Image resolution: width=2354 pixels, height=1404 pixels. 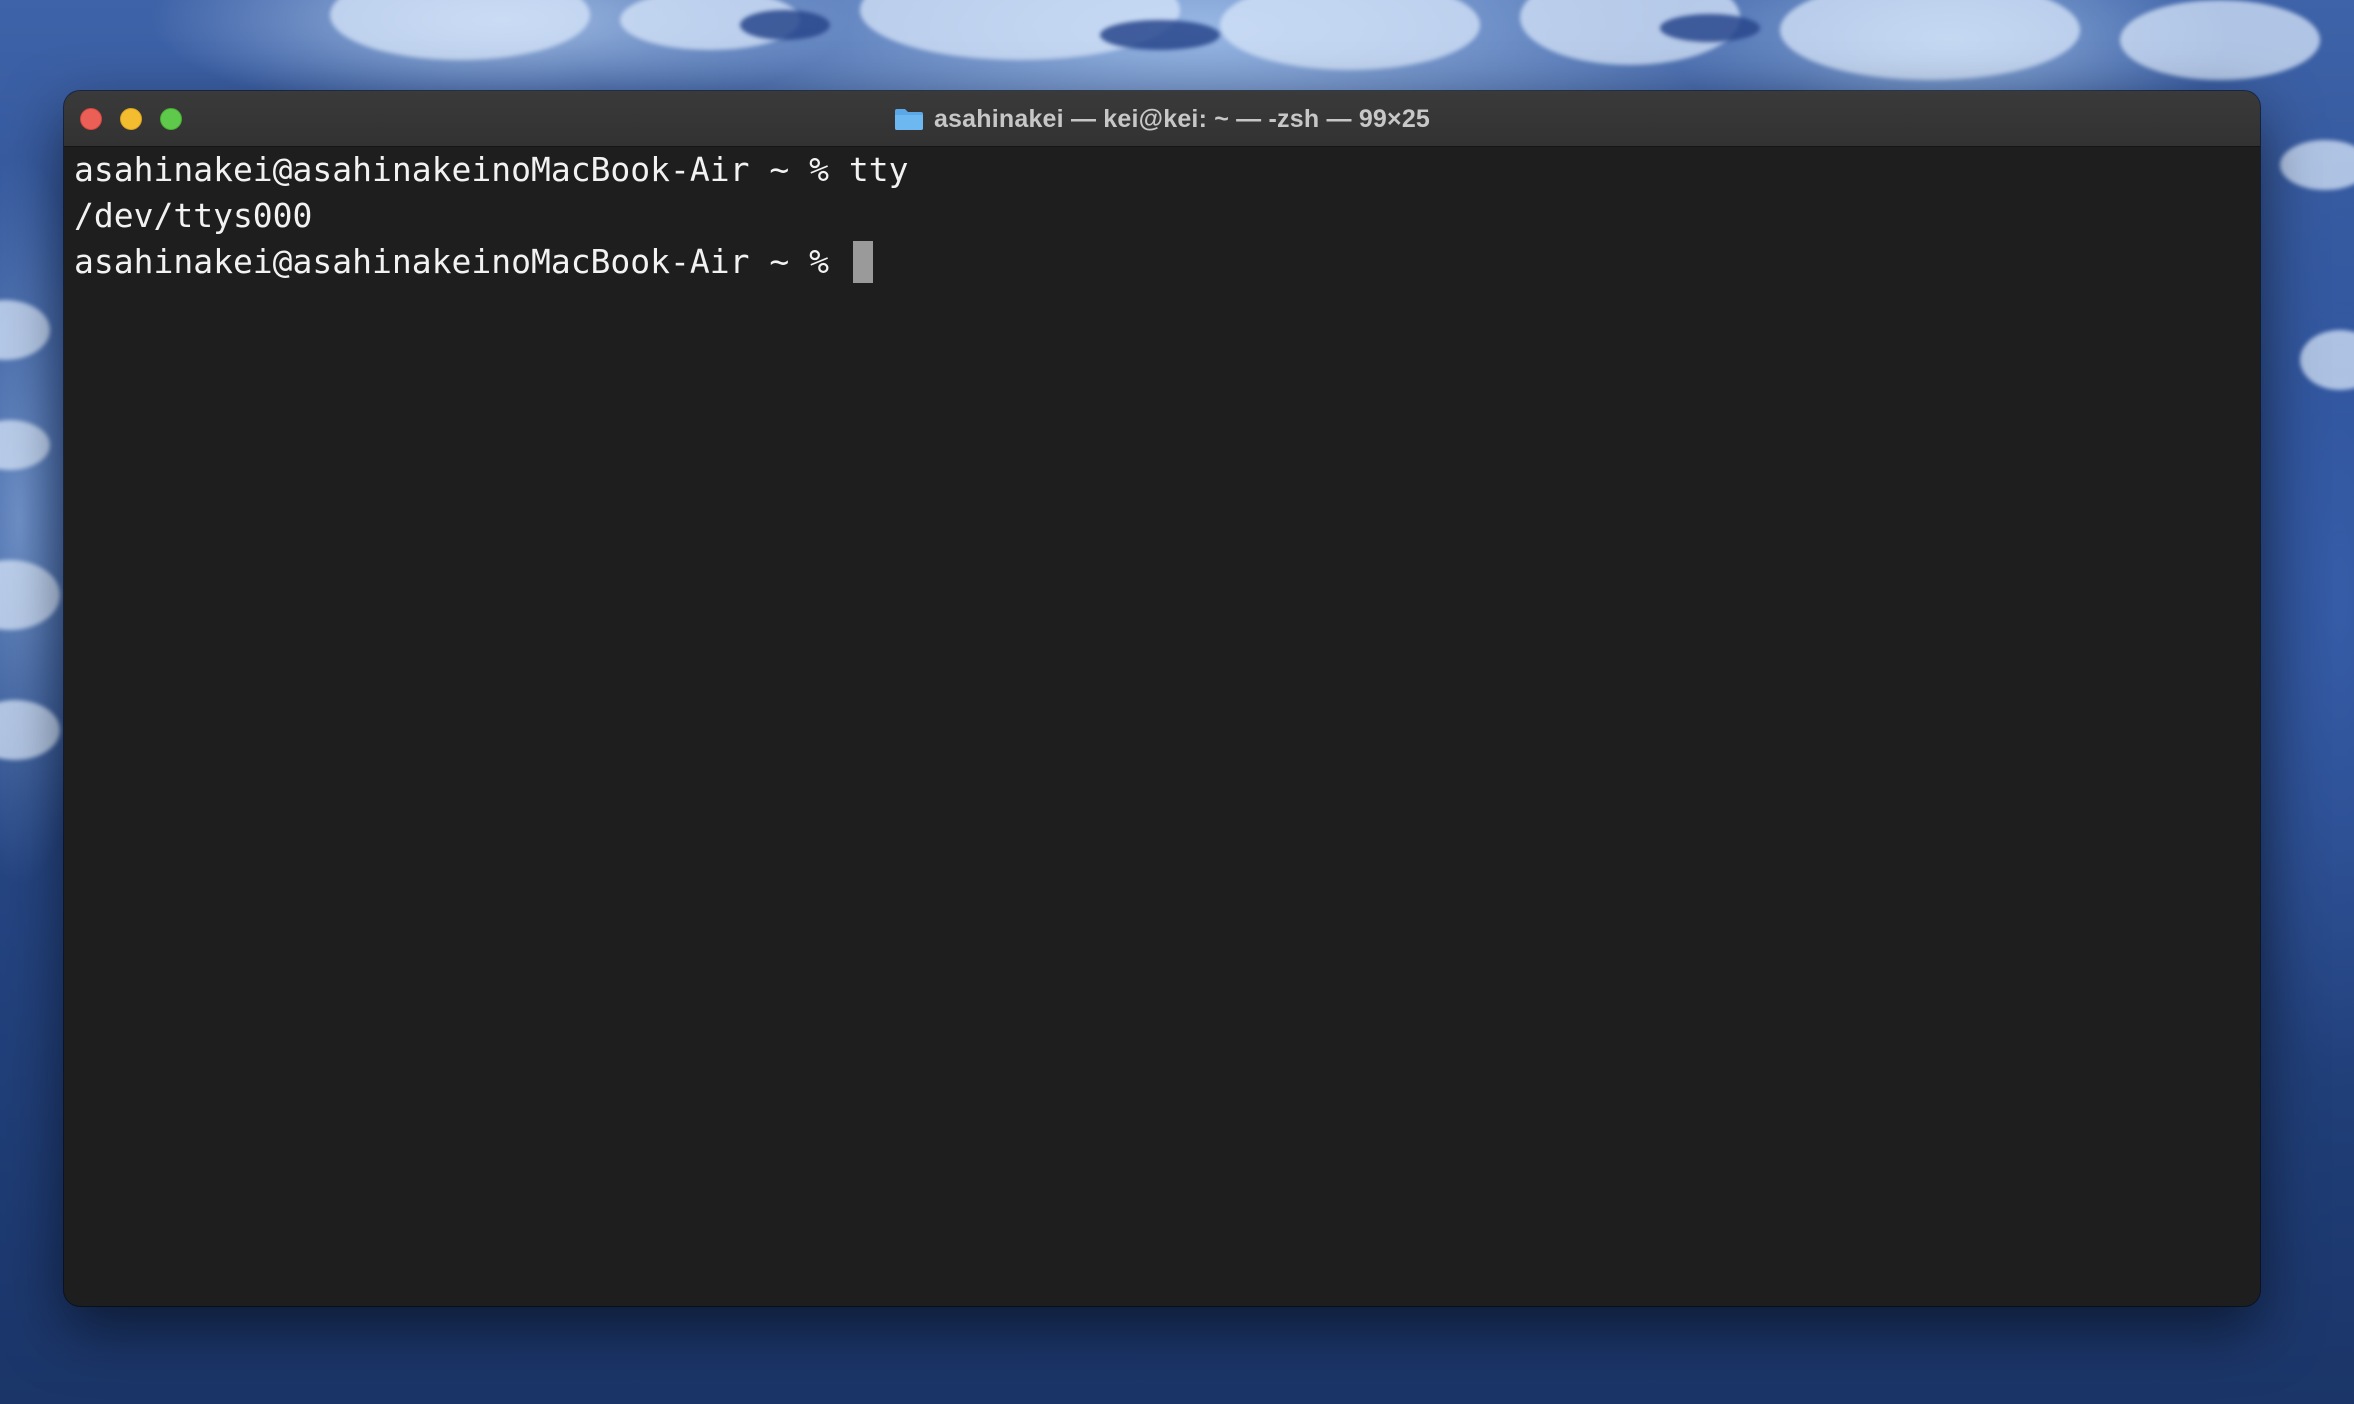 I want to click on folder-icon, so click(x=909, y=119).